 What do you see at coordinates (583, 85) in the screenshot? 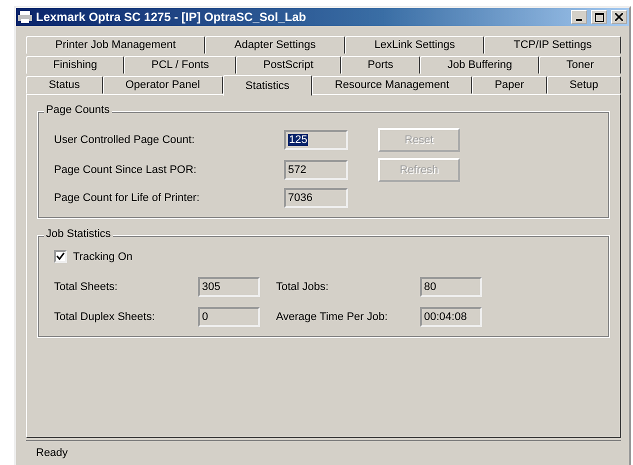
I see `tab: Setup` at bounding box center [583, 85].